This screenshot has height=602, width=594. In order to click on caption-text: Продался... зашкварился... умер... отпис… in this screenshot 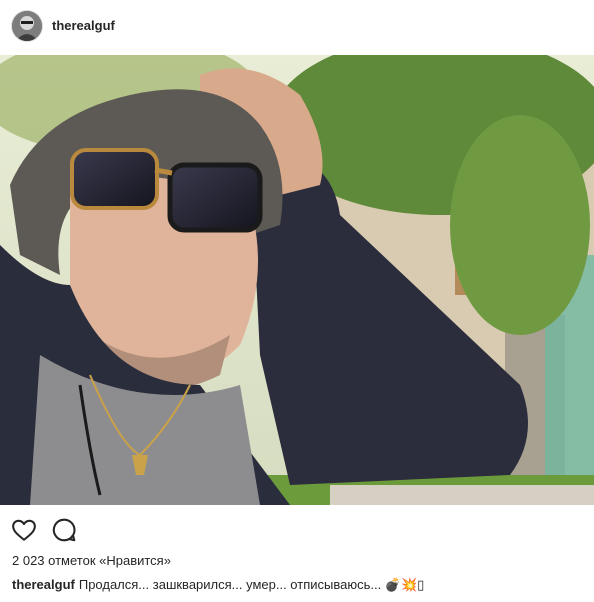, I will do `click(251, 584)`.